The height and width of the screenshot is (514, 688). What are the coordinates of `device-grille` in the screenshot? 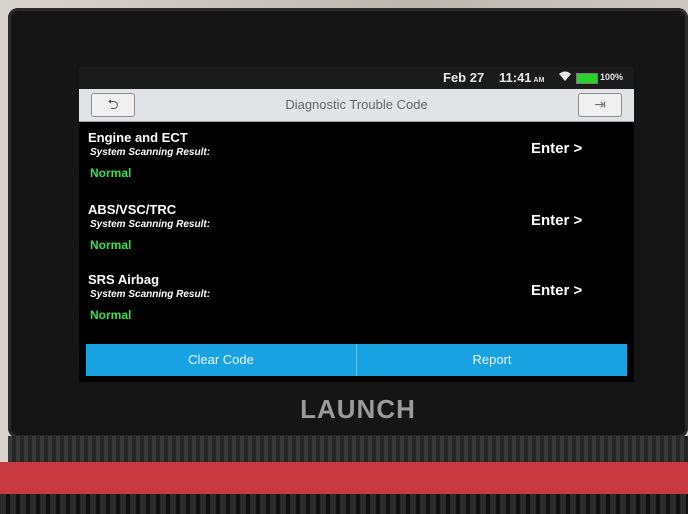 It's located at (344, 504).